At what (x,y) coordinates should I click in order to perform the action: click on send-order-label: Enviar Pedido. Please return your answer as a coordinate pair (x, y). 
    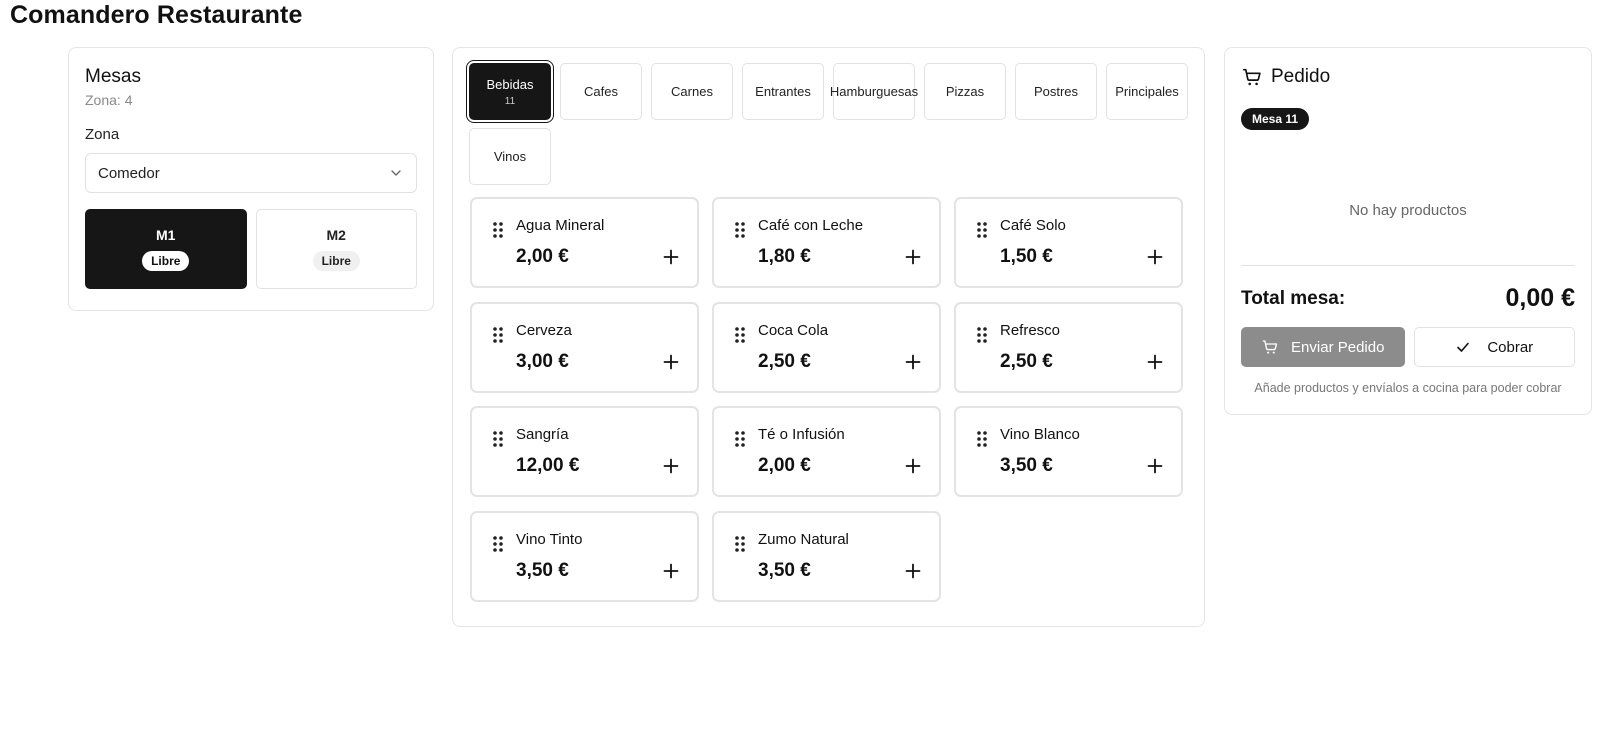
    Looking at the image, I should click on (1338, 347).